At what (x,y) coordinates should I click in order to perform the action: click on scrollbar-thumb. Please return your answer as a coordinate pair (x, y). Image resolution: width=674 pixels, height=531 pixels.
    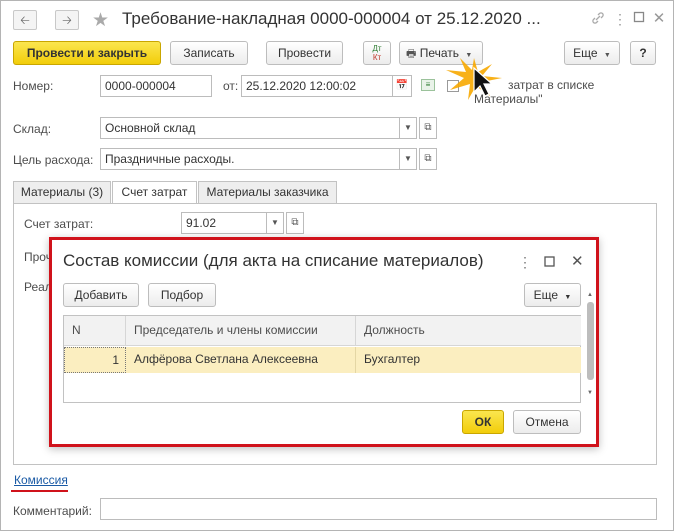
    Looking at the image, I should click on (590, 341).